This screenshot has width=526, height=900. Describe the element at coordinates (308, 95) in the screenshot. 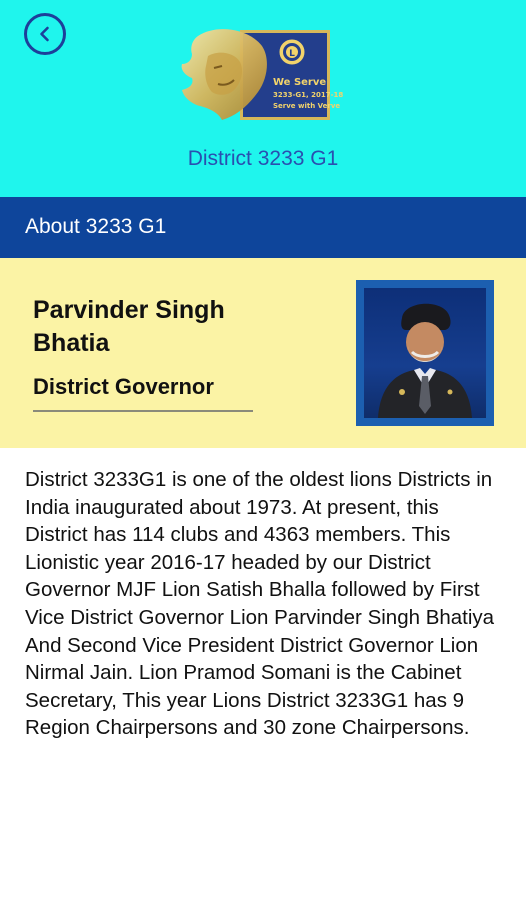

I see `badge-district-year: 3233-G1, 2017-18` at that location.